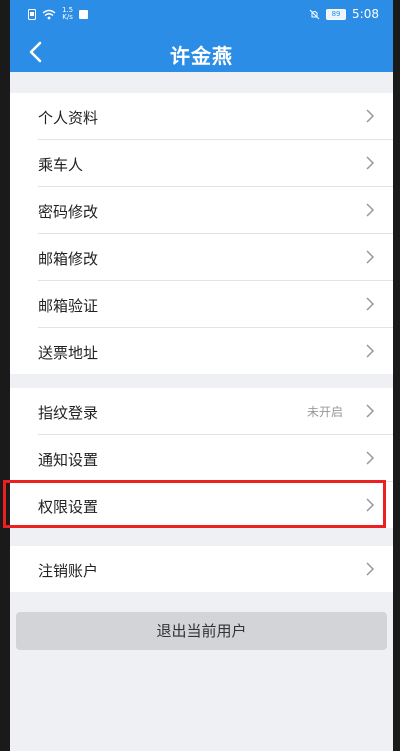  Describe the element at coordinates (215, 569) in the screenshot. I see `menu-item-cancel-account: 注销账户` at that location.